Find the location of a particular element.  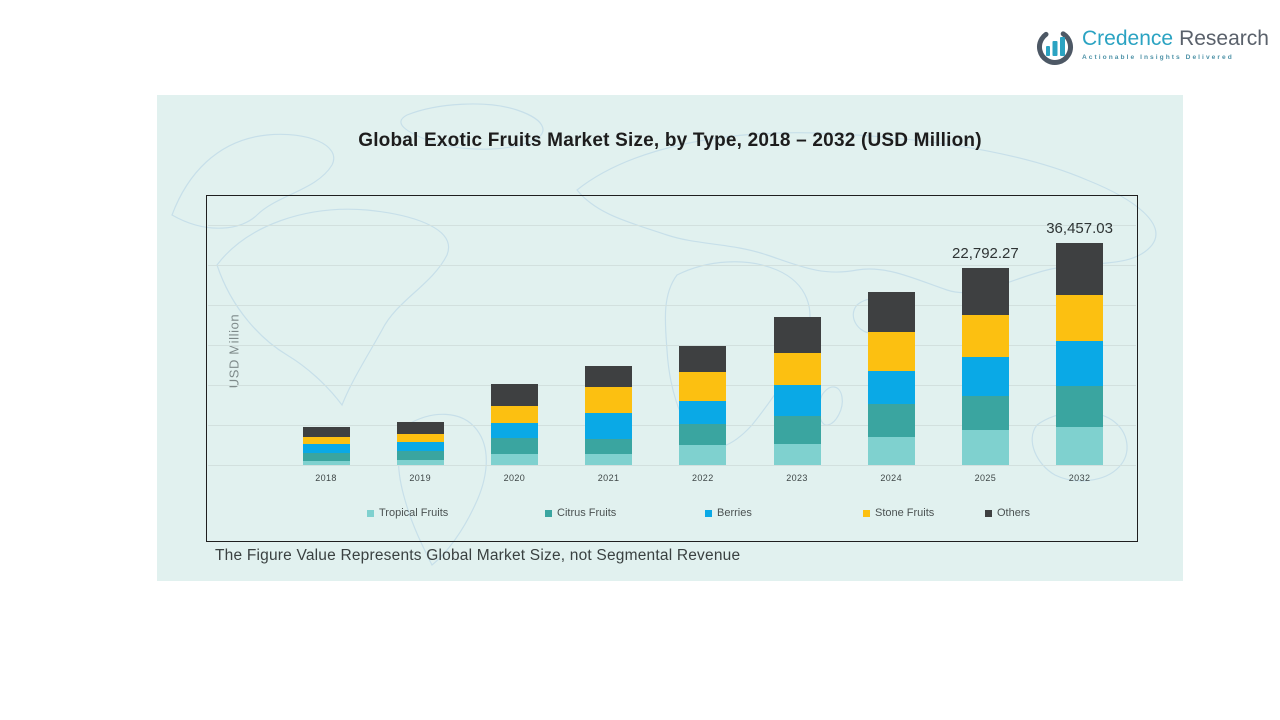

legend-item-citrus-fruits: Citrus Fruits is located at coordinates (580, 513).